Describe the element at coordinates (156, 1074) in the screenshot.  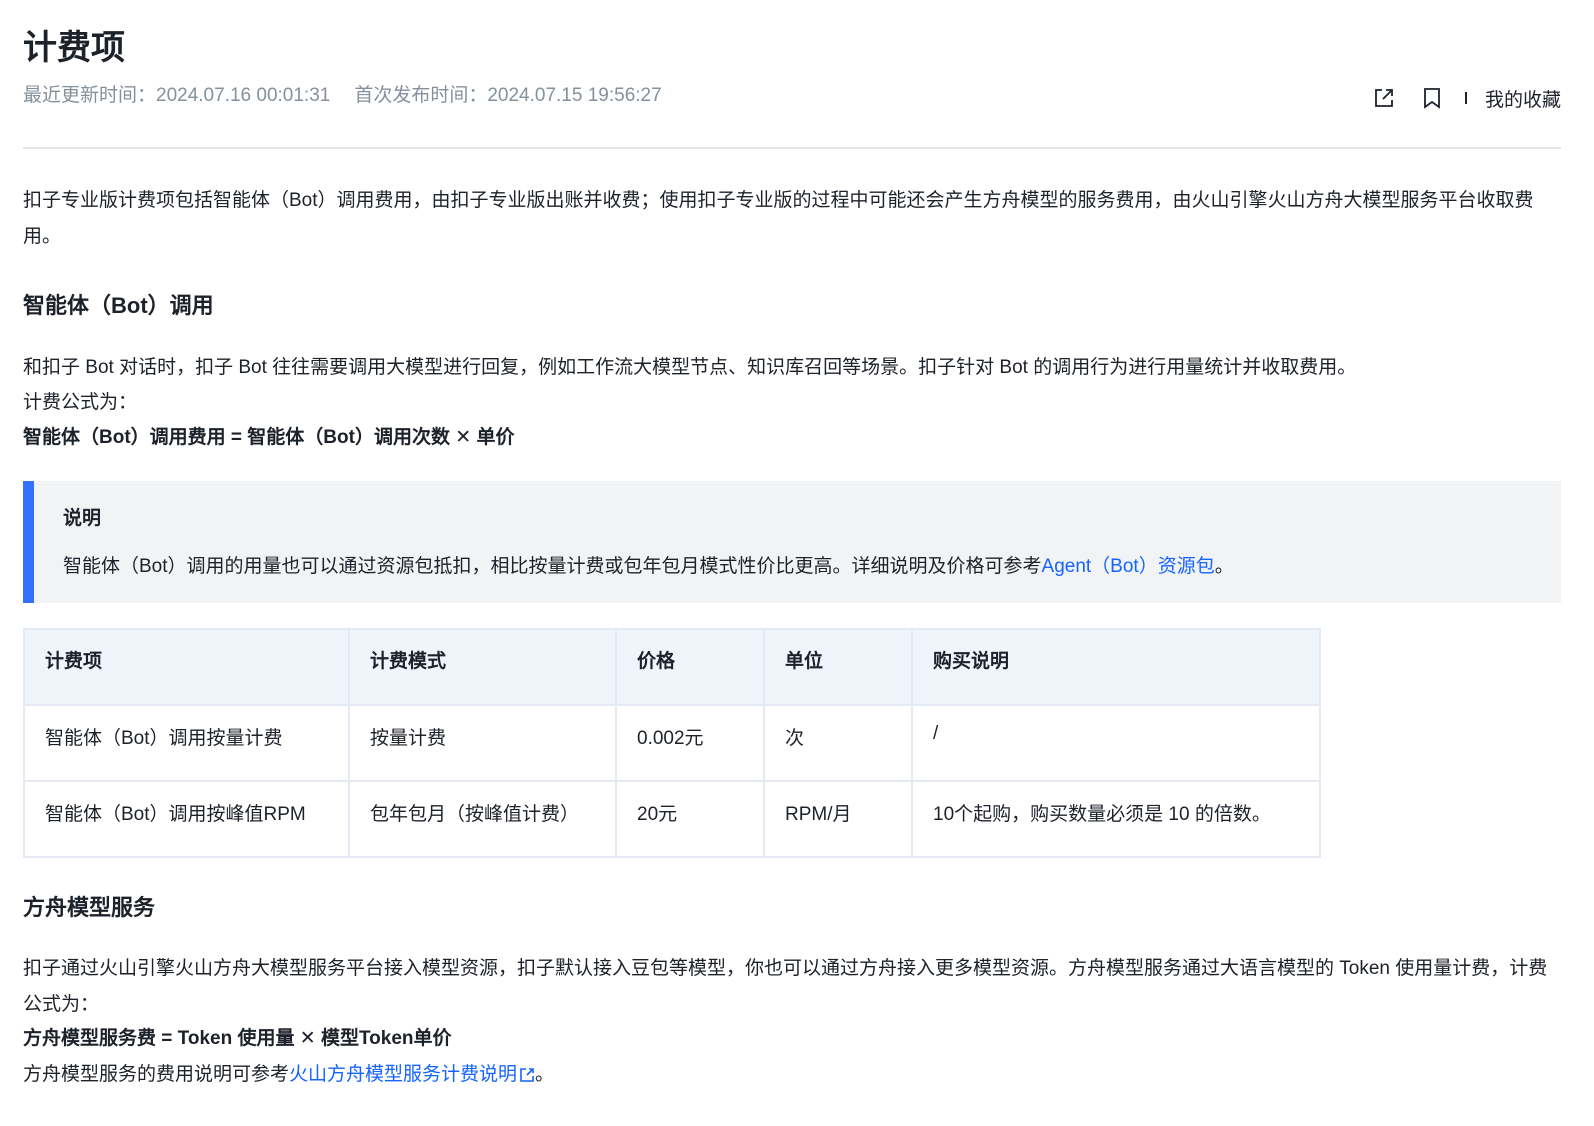
I see `ark-reference-text: 方舟模型服务的费用说明可参考` at that location.